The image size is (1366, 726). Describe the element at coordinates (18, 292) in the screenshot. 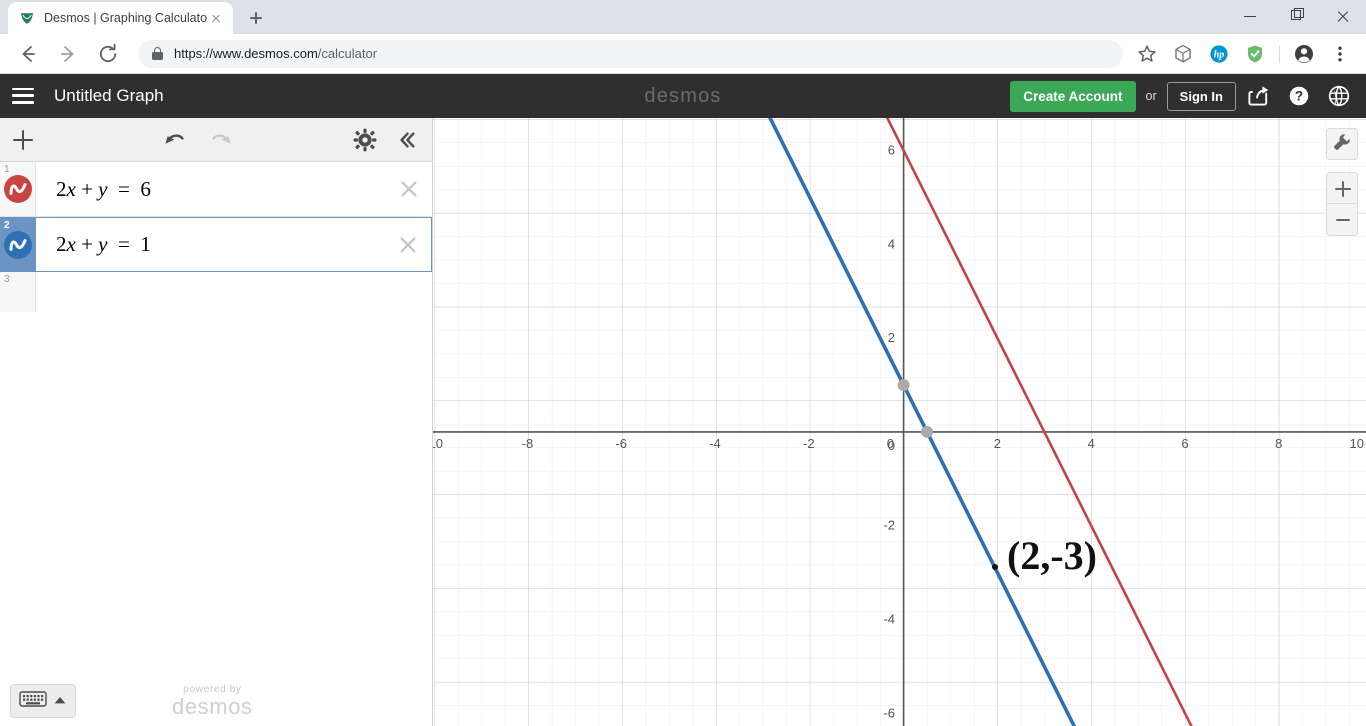

I see `expression-gutter-3: 3` at that location.